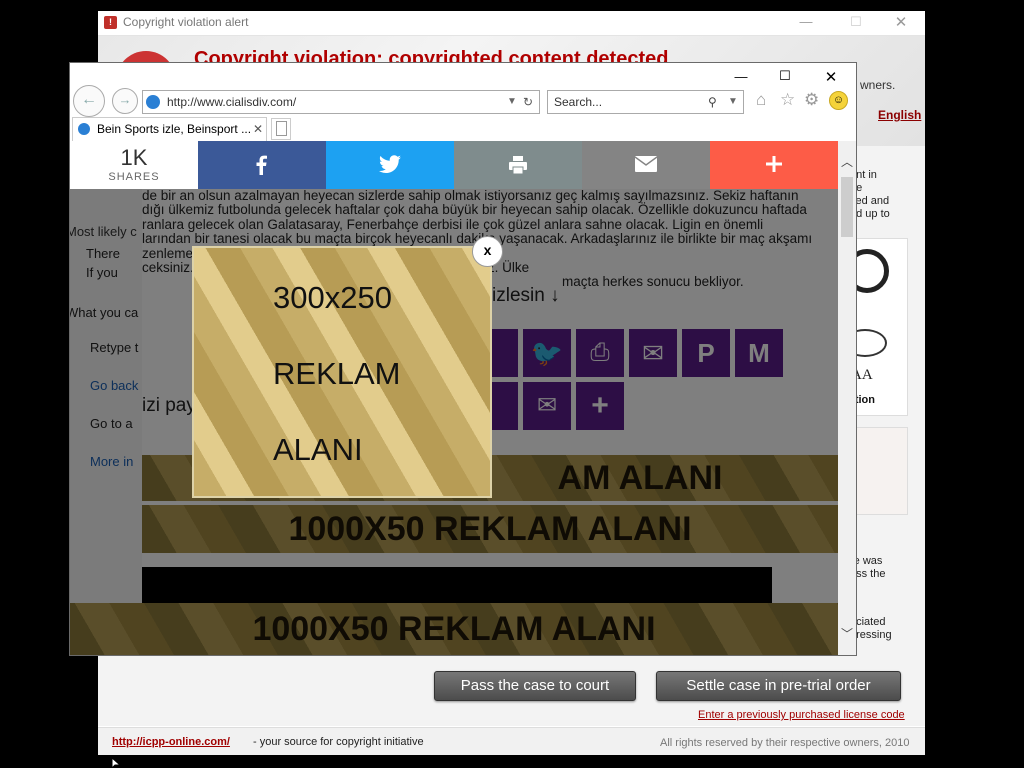  What do you see at coordinates (318, 449) in the screenshot?
I see `ad-alani-text: ALANI` at bounding box center [318, 449].